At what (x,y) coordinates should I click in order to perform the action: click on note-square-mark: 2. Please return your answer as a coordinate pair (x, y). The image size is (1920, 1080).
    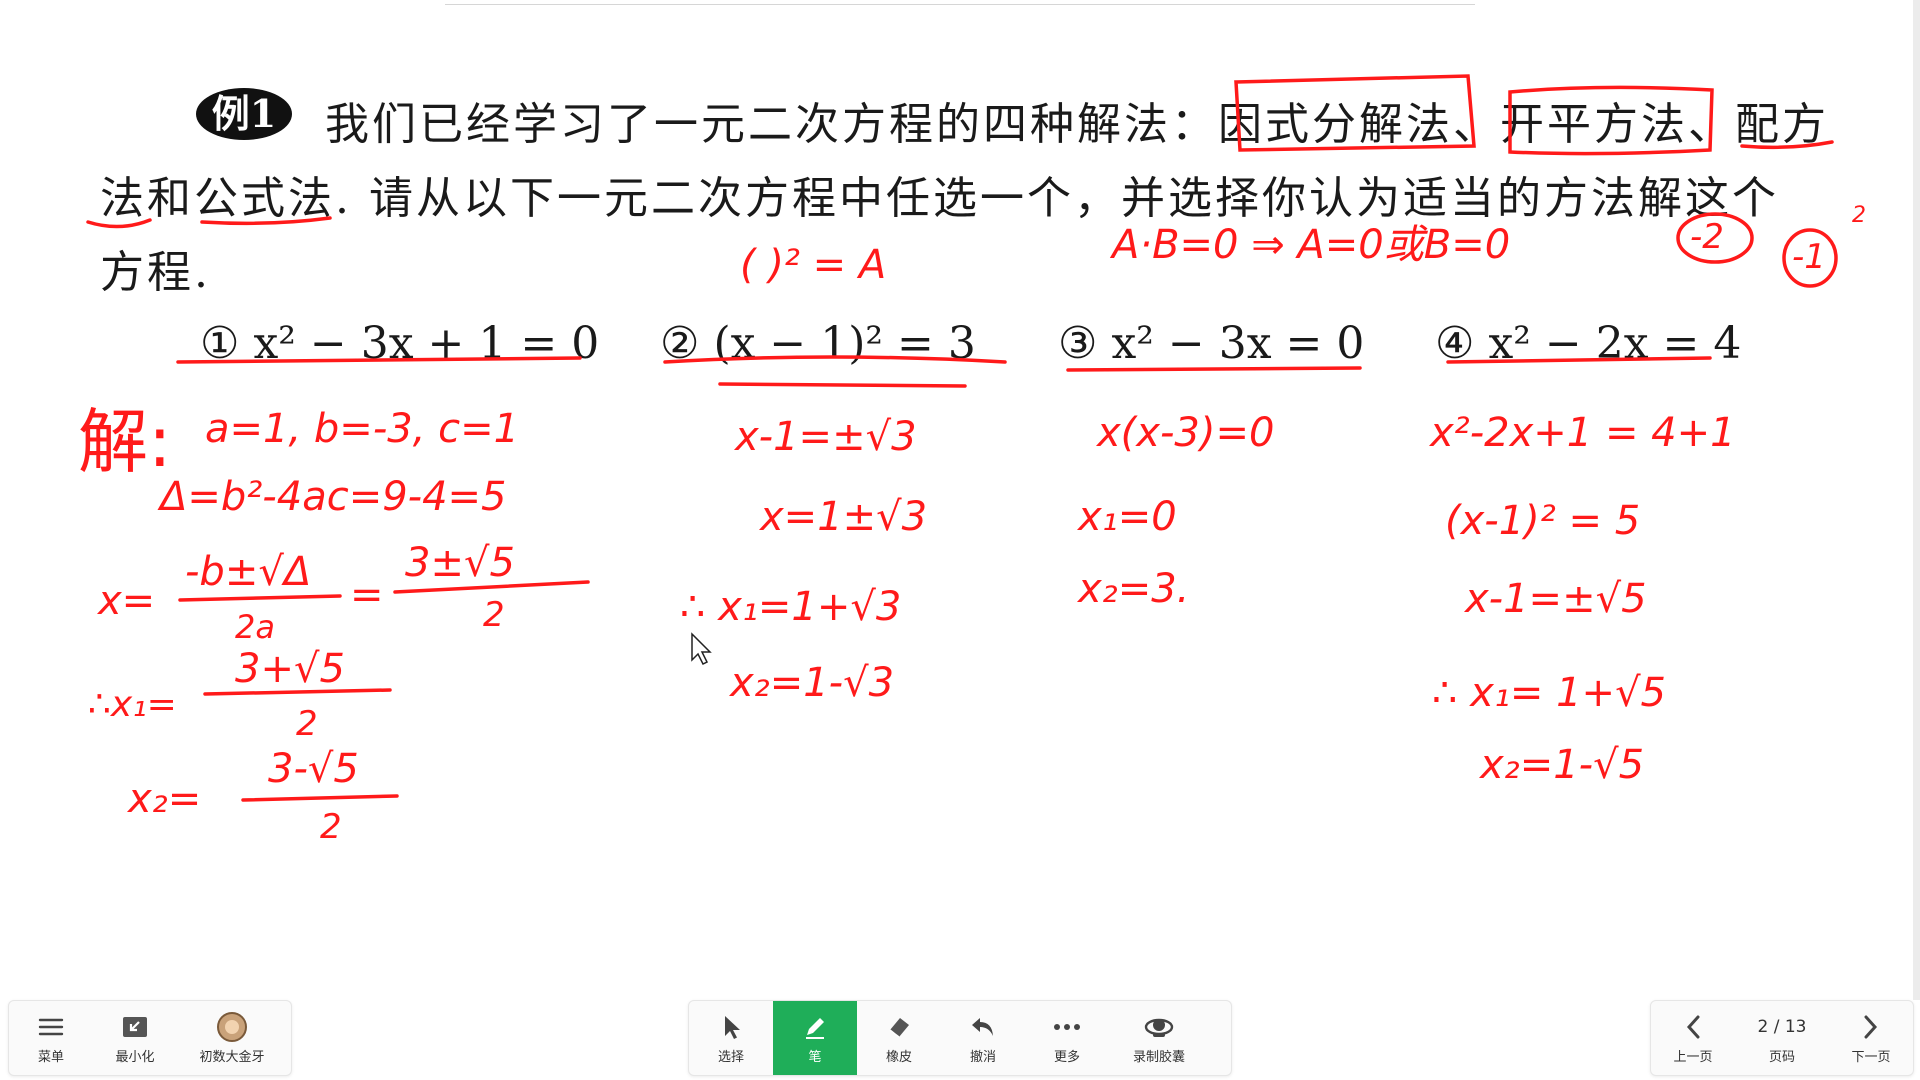
    Looking at the image, I should click on (1859, 215).